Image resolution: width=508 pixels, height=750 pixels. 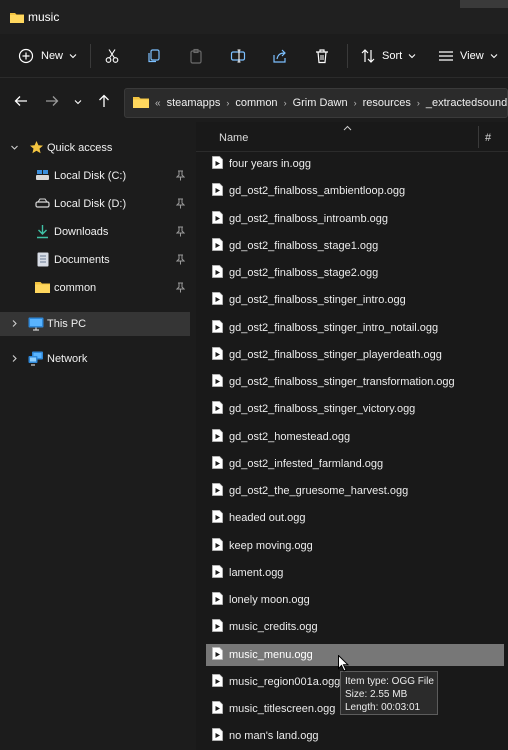 I want to click on file-row: gd_ost2_finalboss_stinger_victory.ogg, so click(x=355, y=409).